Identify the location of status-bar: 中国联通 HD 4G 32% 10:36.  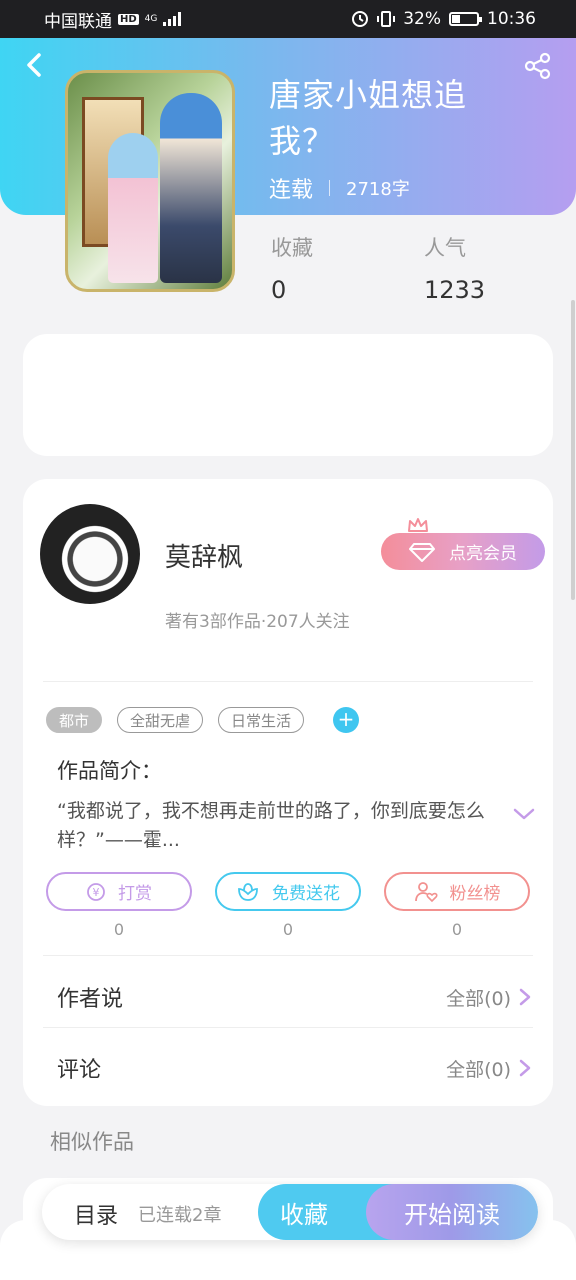
(288, 19).